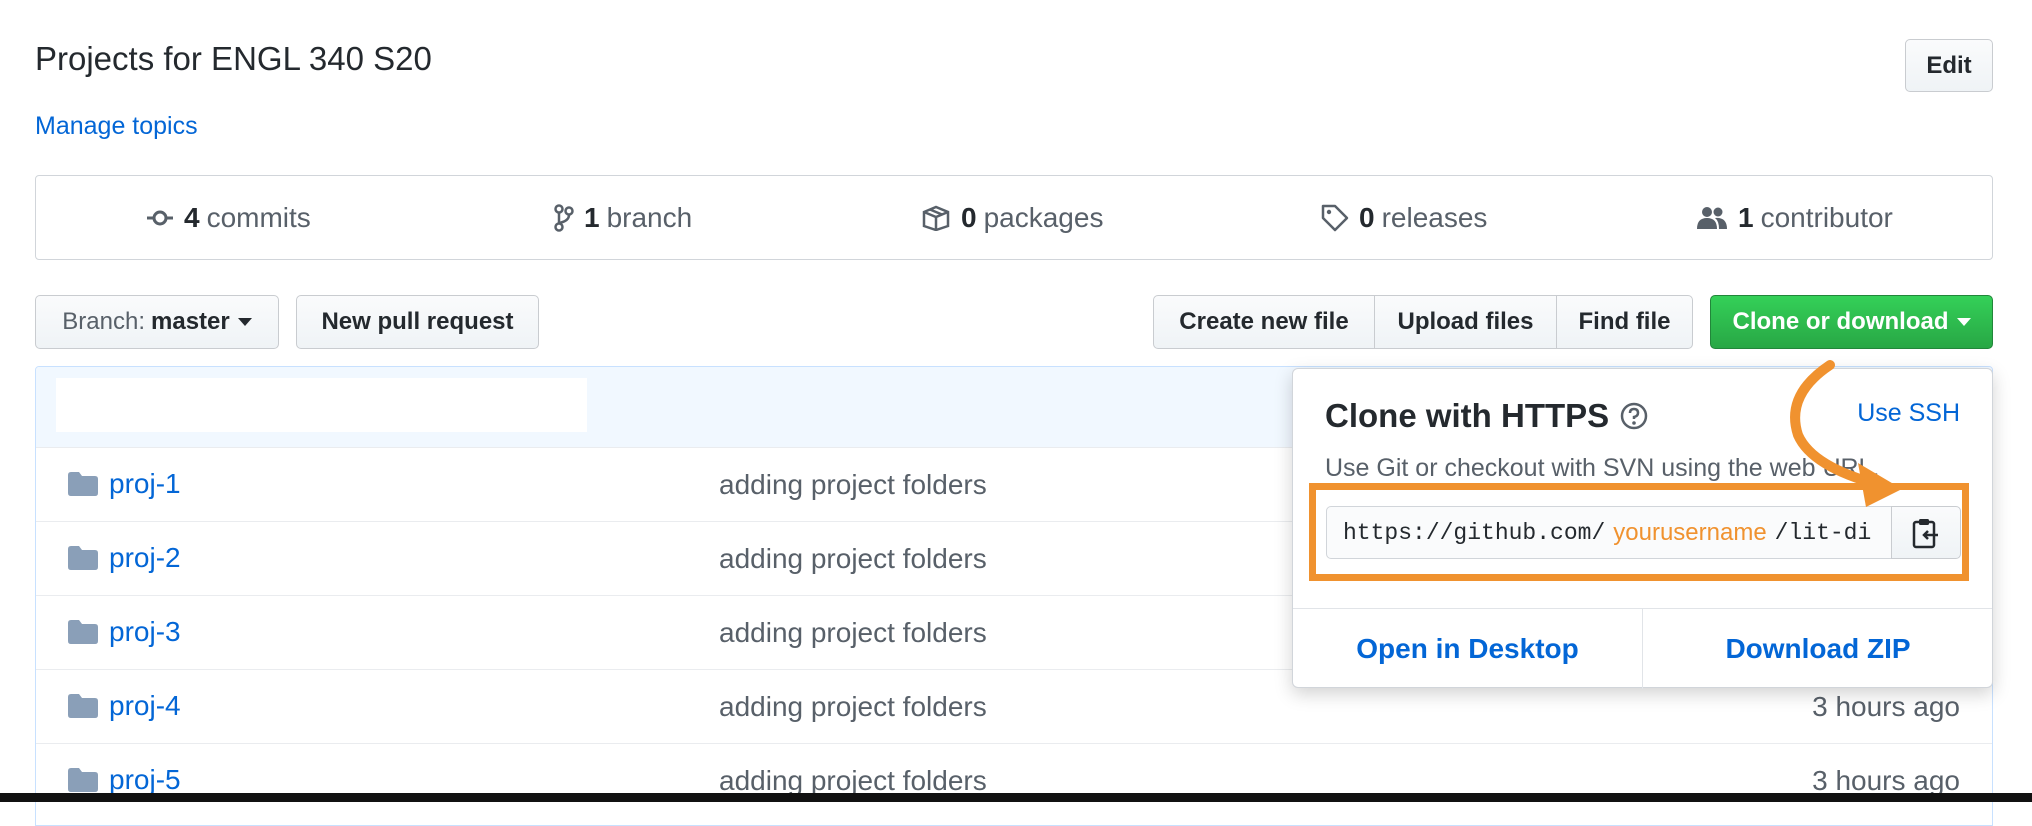 The width and height of the screenshot is (2032, 826). I want to click on clone-or-download-button: Clone or download, so click(1851, 322).